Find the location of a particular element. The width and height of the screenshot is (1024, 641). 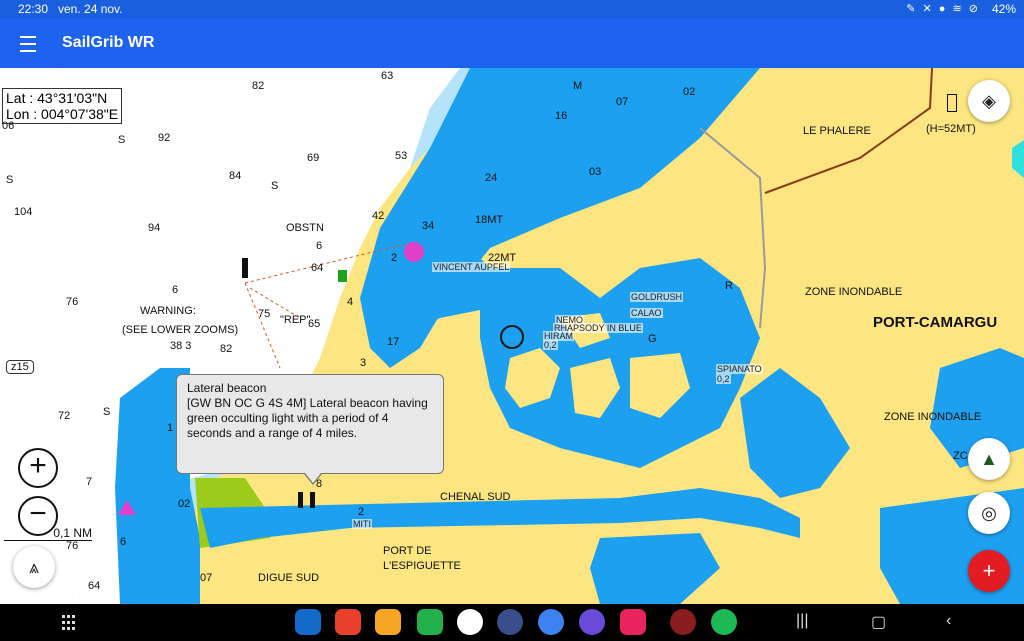

compass-tool-button: ⩓ is located at coordinates (34, 567).